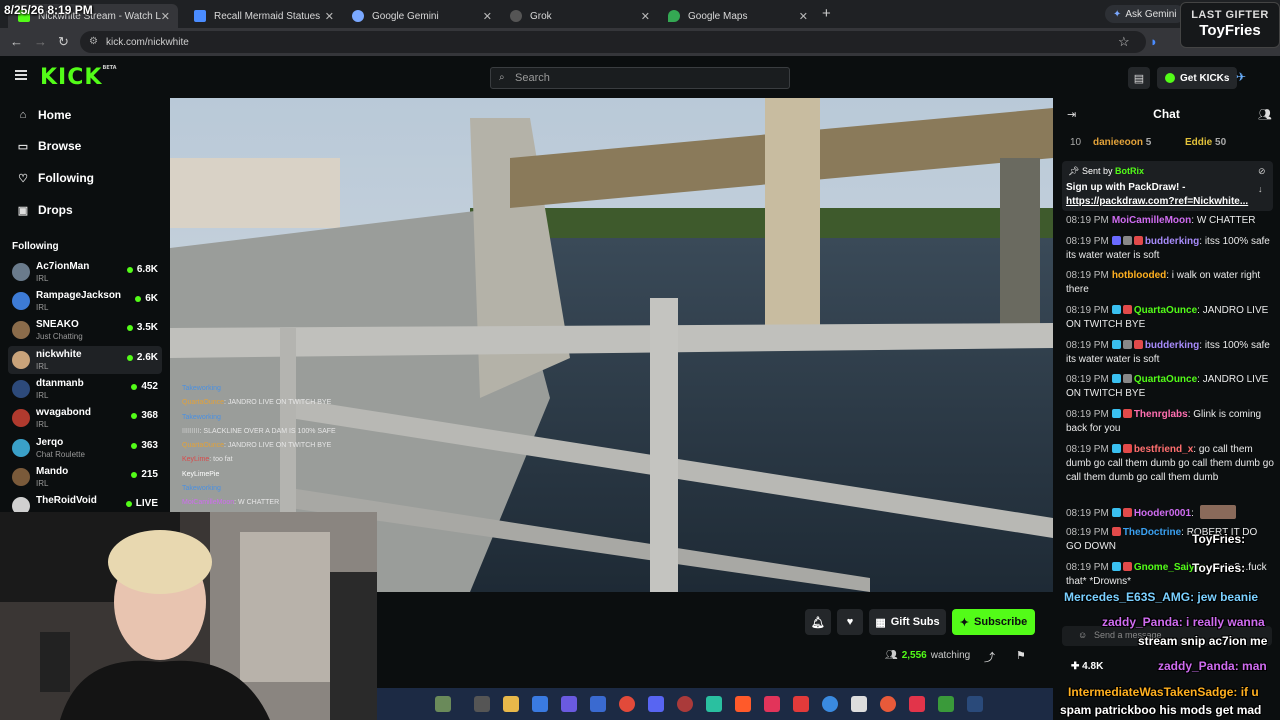  What do you see at coordinates (772, 704) in the screenshot?
I see `music-icon` at bounding box center [772, 704].